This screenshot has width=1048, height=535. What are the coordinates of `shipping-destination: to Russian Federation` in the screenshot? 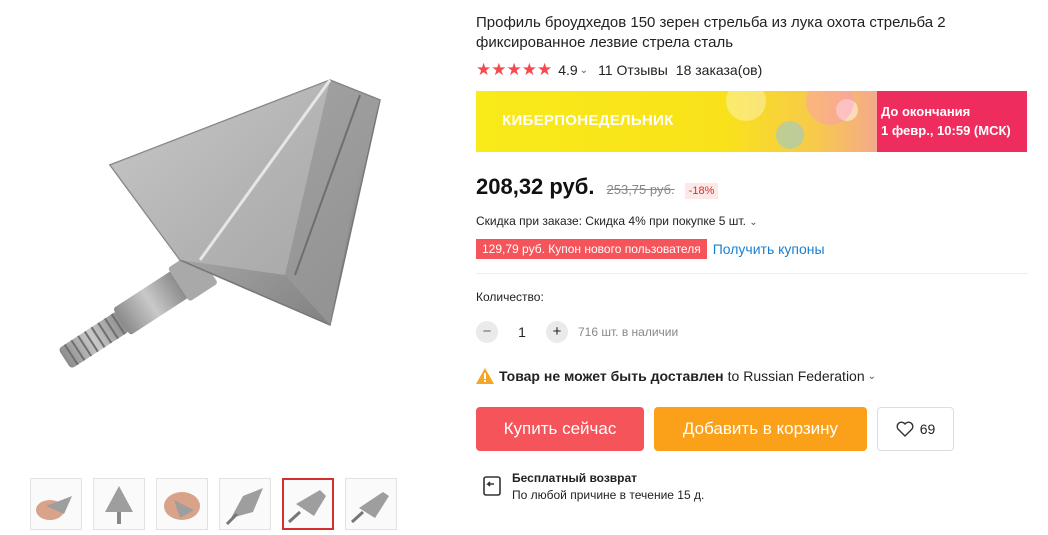 It's located at (796, 376).